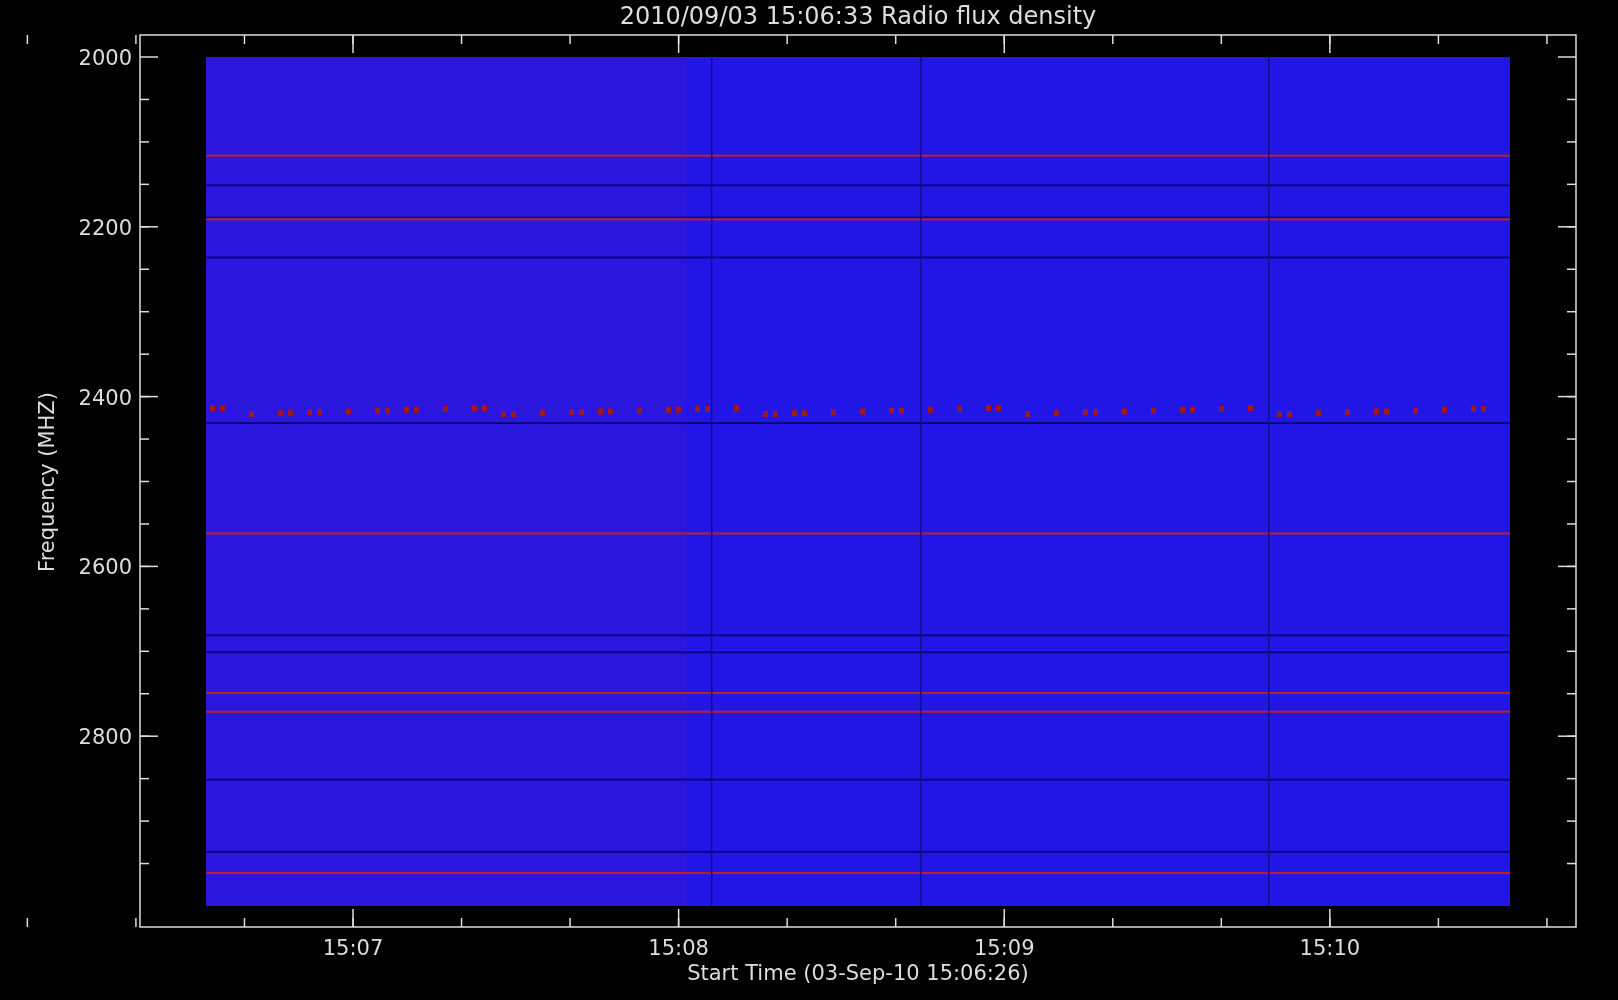 The image size is (1618, 1000). I want to click on tick-label: 2200, so click(105, 227).